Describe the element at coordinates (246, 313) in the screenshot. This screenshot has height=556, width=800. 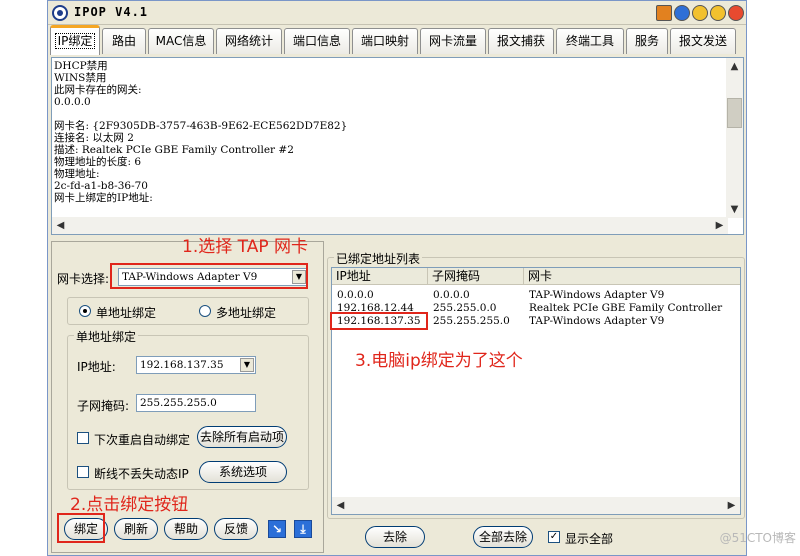
I see `multi-address-label: 多地址绑定` at that location.